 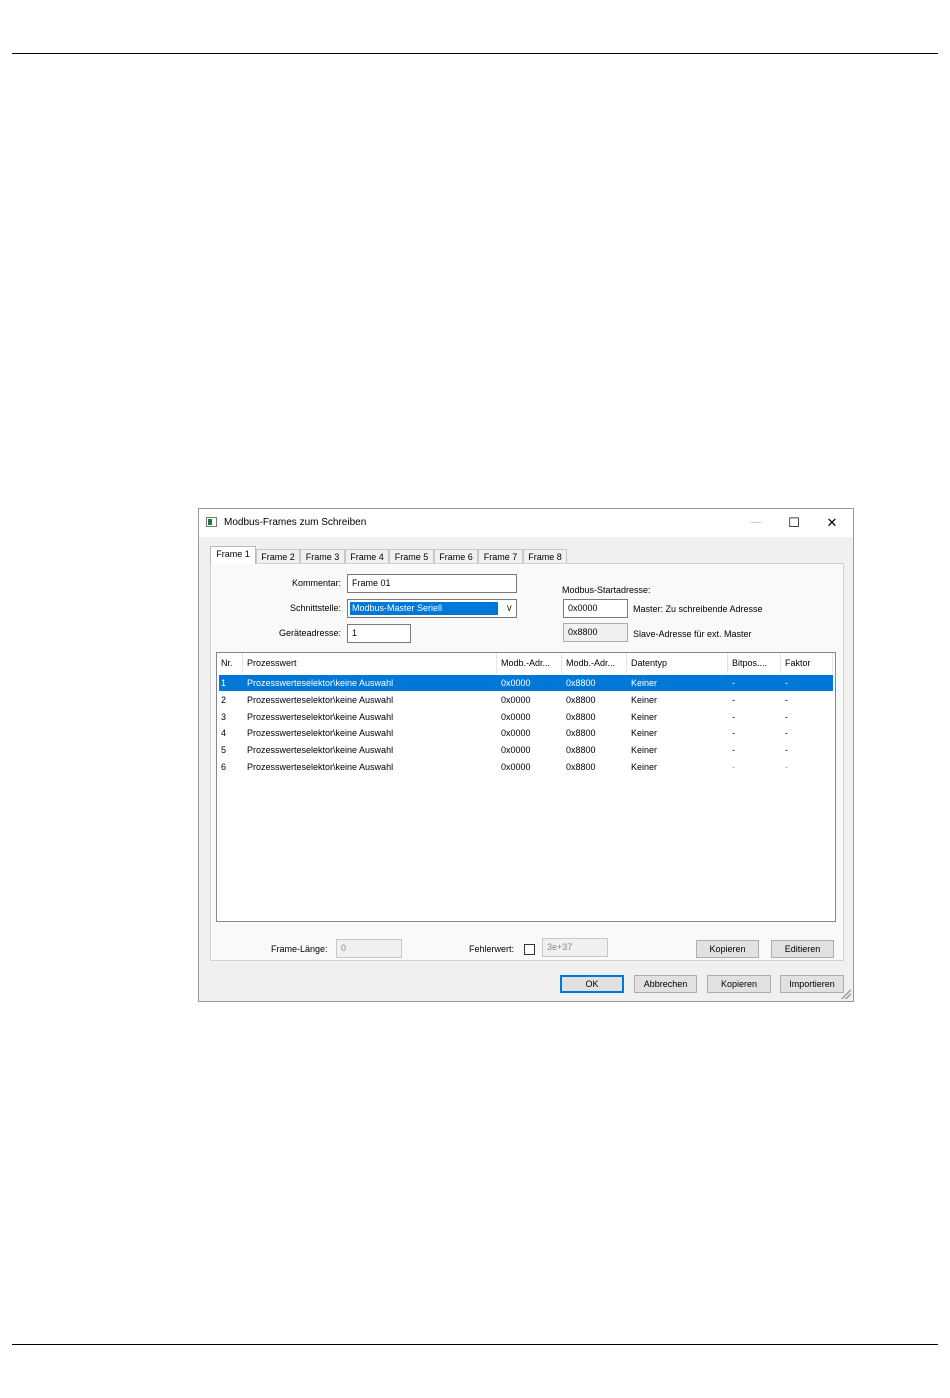 I want to click on dialog-title: Modbus-Frames zum Schreiben, so click(x=295, y=522).